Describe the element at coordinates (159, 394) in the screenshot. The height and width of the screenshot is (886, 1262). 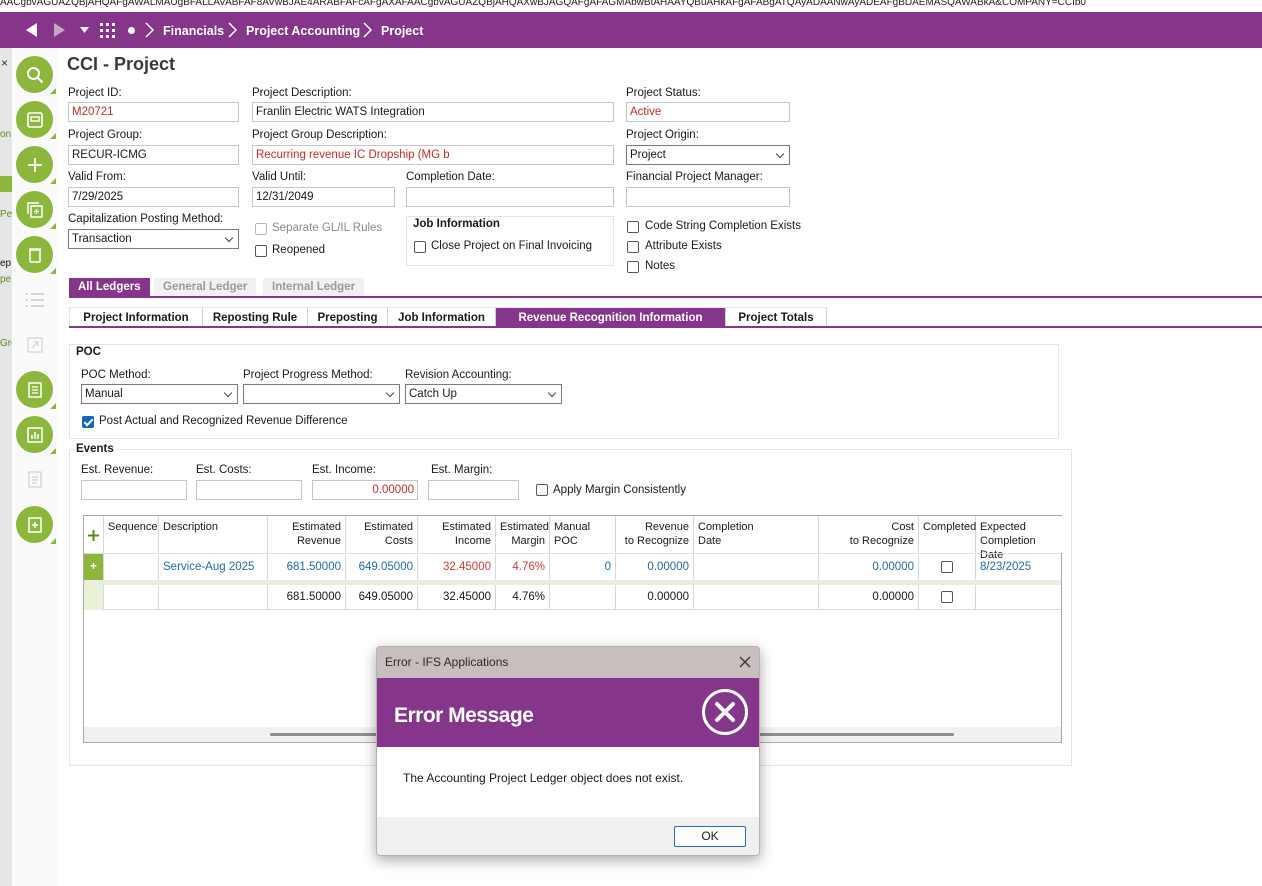
I see `poc-method-select: Manual` at that location.